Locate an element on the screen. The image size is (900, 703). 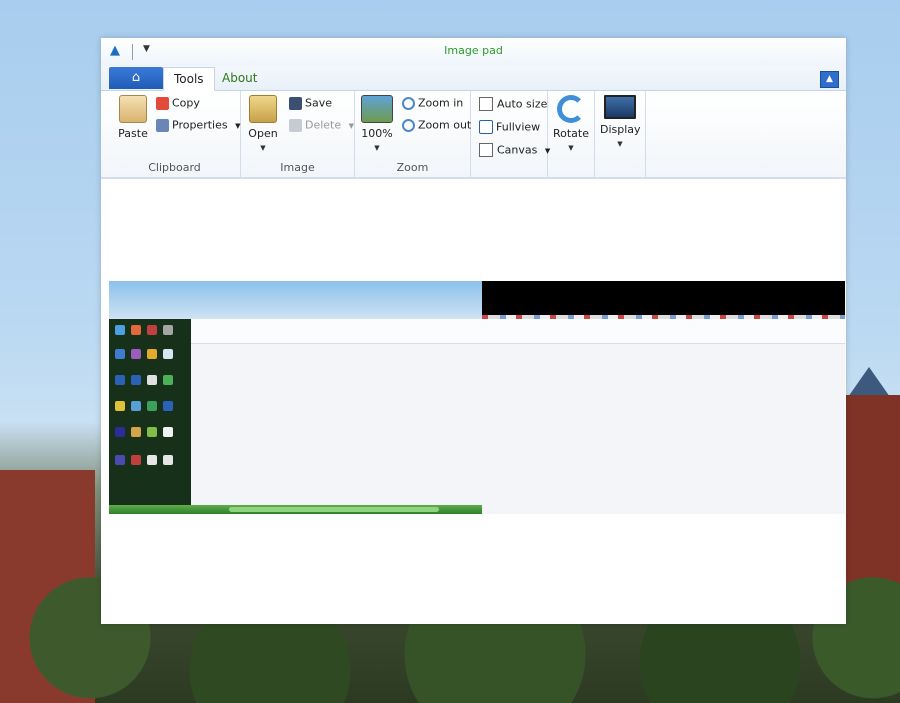
image-desktop-top is located at coordinates (295, 300).